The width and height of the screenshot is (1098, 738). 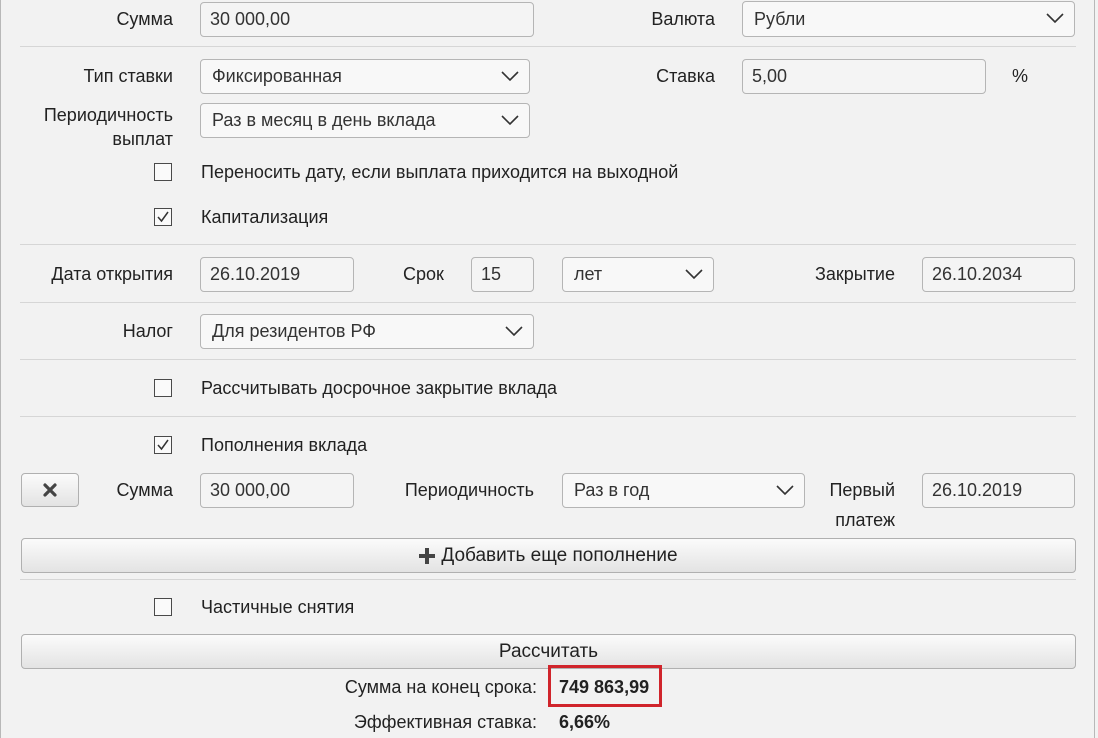 What do you see at coordinates (865, 520) in the screenshot?
I see `first-payment-label-line2: платеж` at bounding box center [865, 520].